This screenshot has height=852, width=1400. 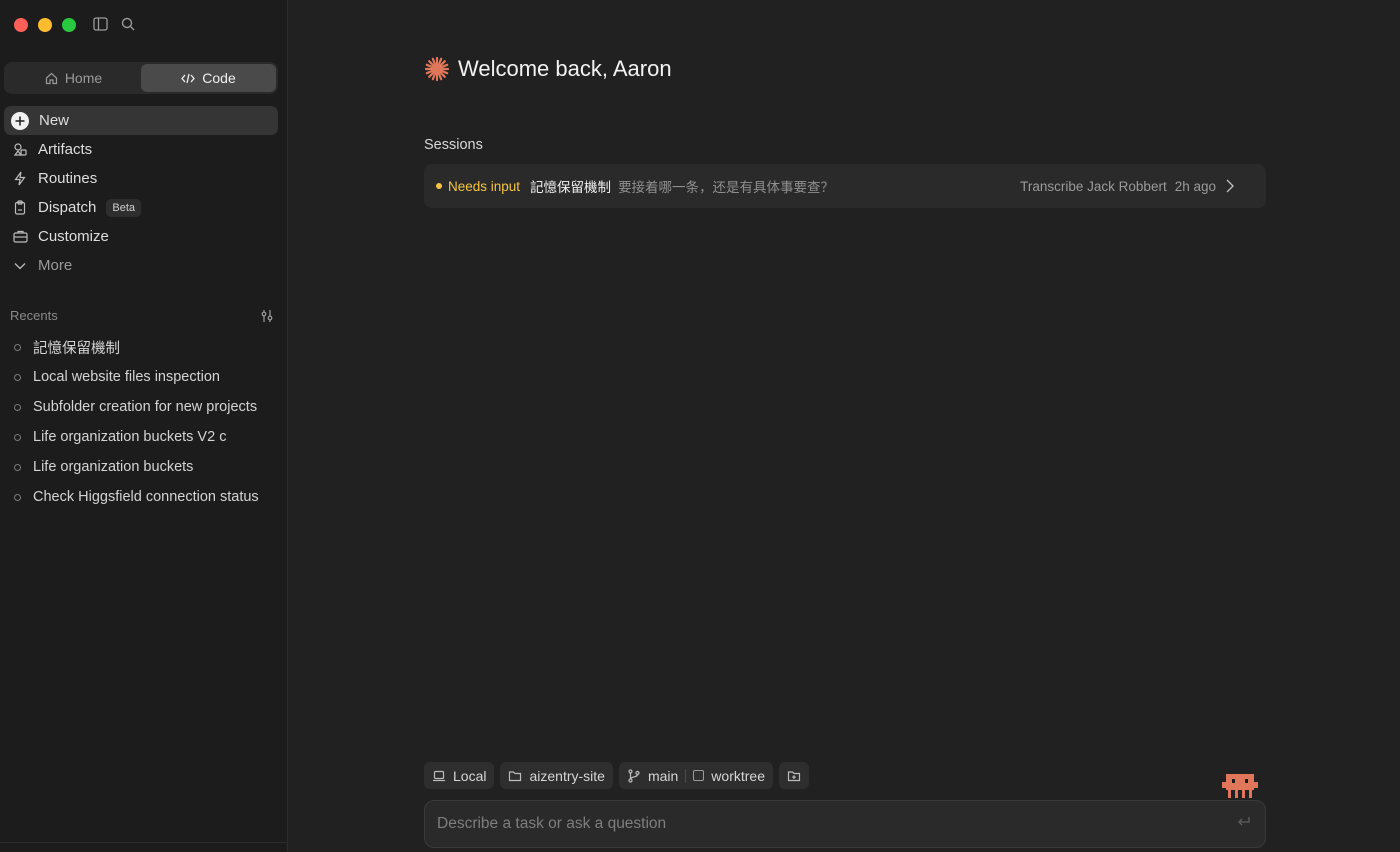 What do you see at coordinates (1093, 186) in the screenshot?
I see `session-project: Transcribe Jack Robbert` at bounding box center [1093, 186].